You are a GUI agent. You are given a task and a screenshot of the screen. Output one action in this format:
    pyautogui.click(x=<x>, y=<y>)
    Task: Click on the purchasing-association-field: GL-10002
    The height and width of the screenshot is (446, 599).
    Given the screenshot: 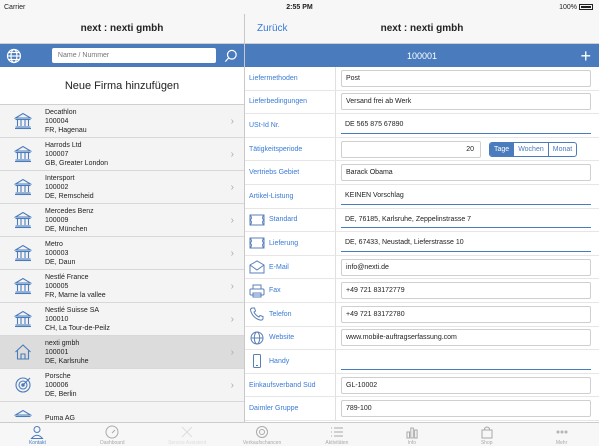 What is the action you would take?
    pyautogui.click(x=466, y=385)
    